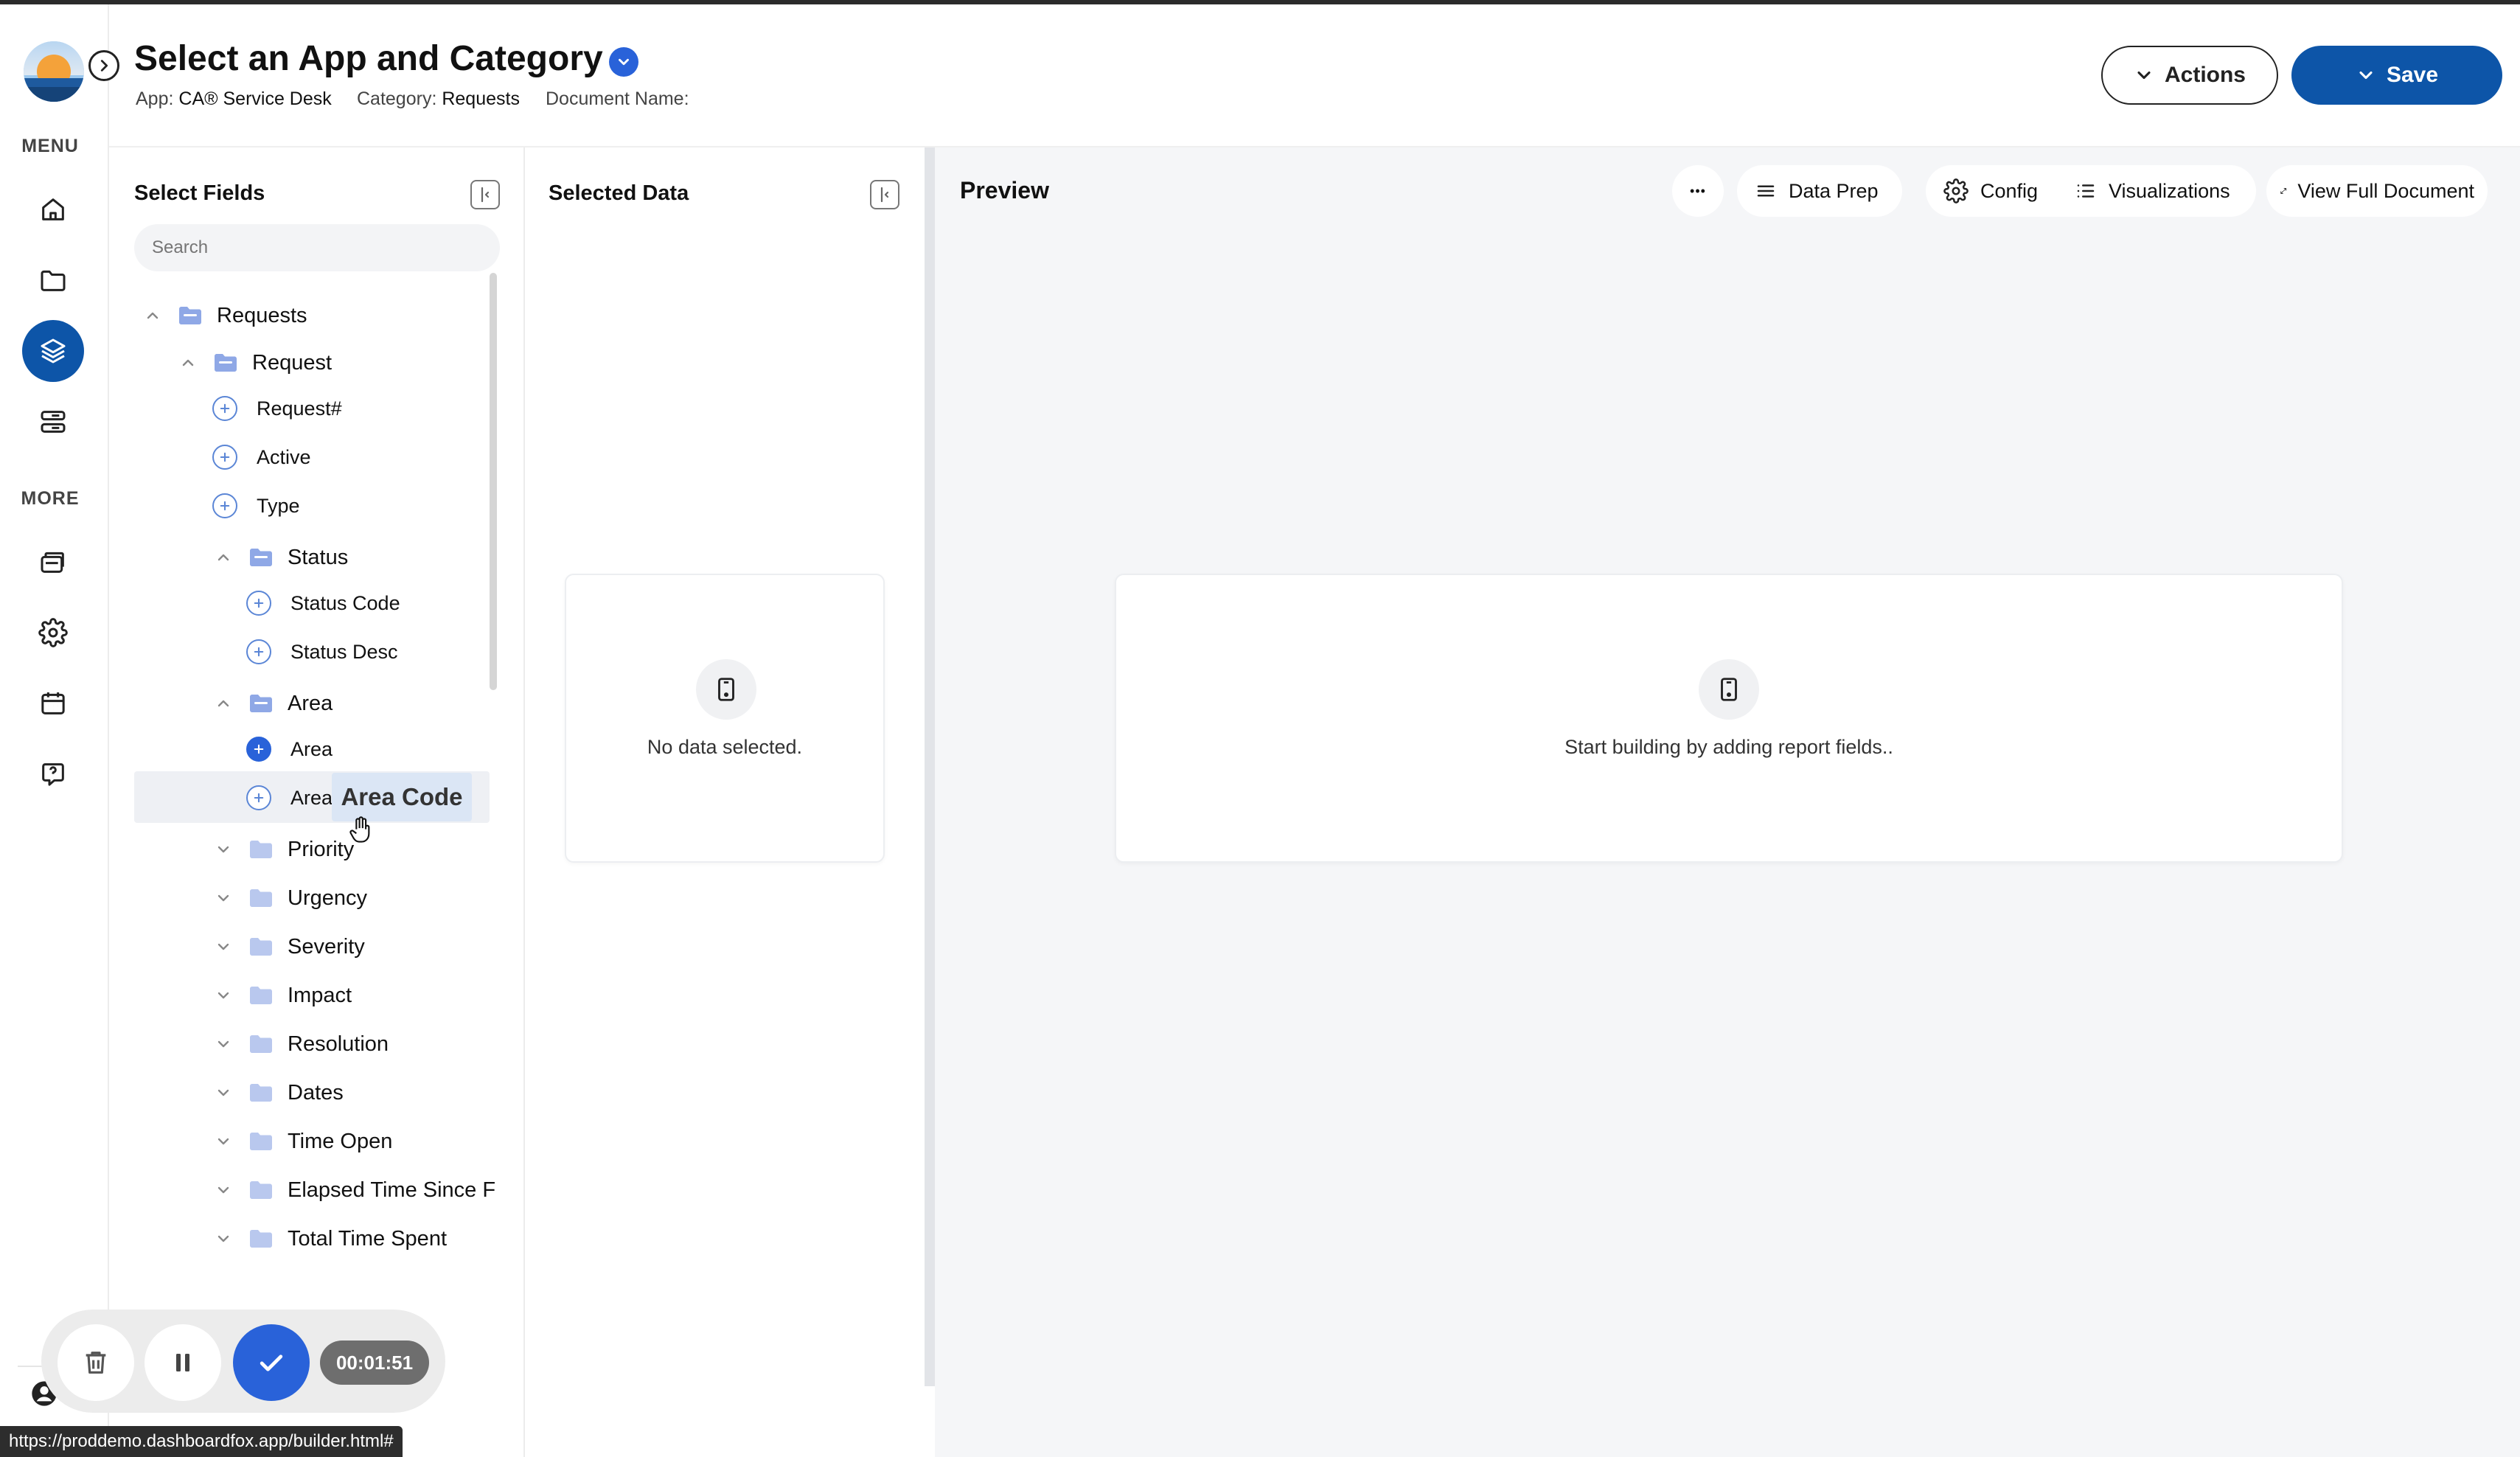 This screenshot has height=1457, width=2520. Describe the element at coordinates (53, 562) in the screenshot. I see `nav-dashboards` at that location.